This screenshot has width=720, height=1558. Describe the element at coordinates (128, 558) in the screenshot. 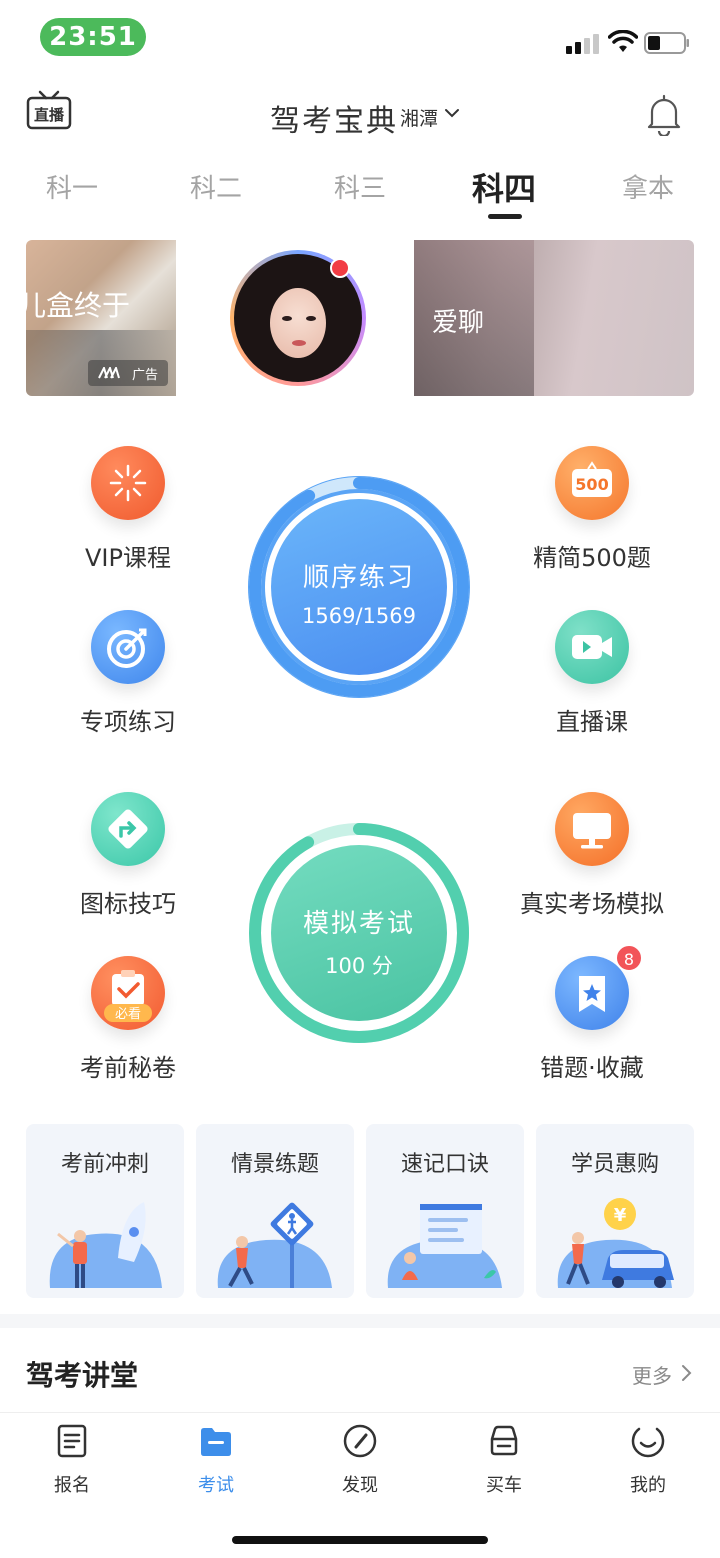

I see `vip-course-label: VIP课程` at that location.